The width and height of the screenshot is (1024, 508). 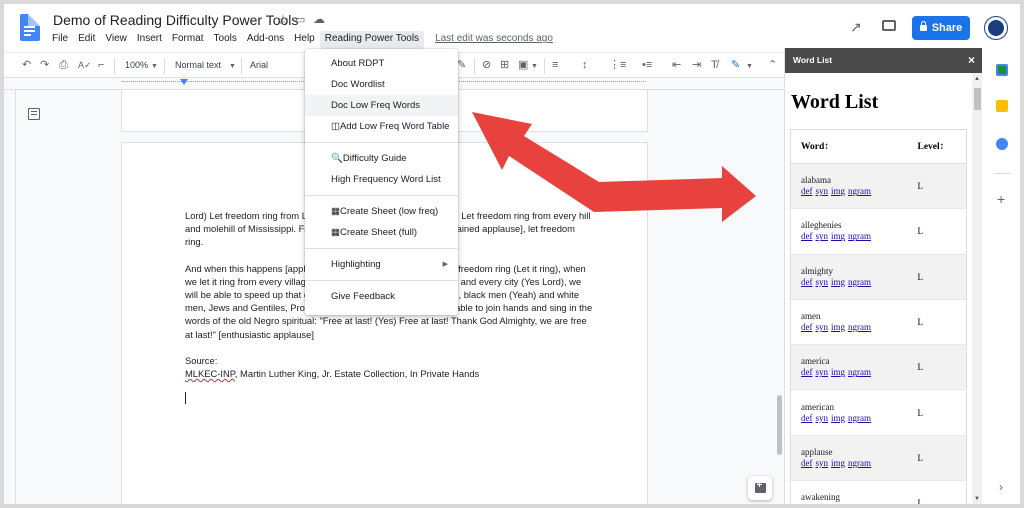 I want to click on menu-item-doc-low-freq-words: Doc Low Freq Words, so click(x=381, y=105).